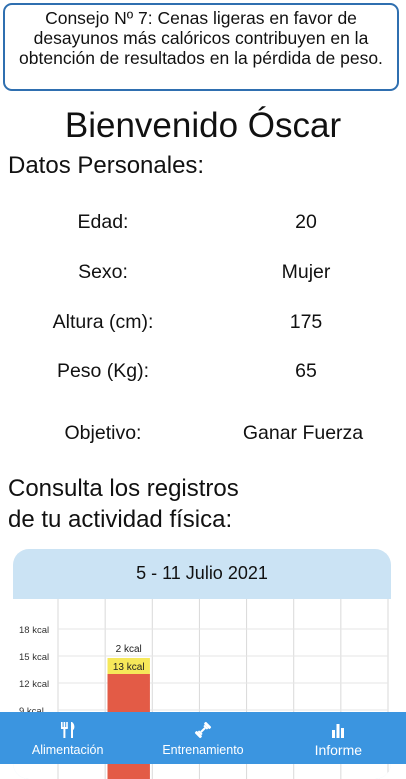 The height and width of the screenshot is (779, 406). Describe the element at coordinates (34, 657) in the screenshot. I see `y-tick-label: 15 kcal` at that location.